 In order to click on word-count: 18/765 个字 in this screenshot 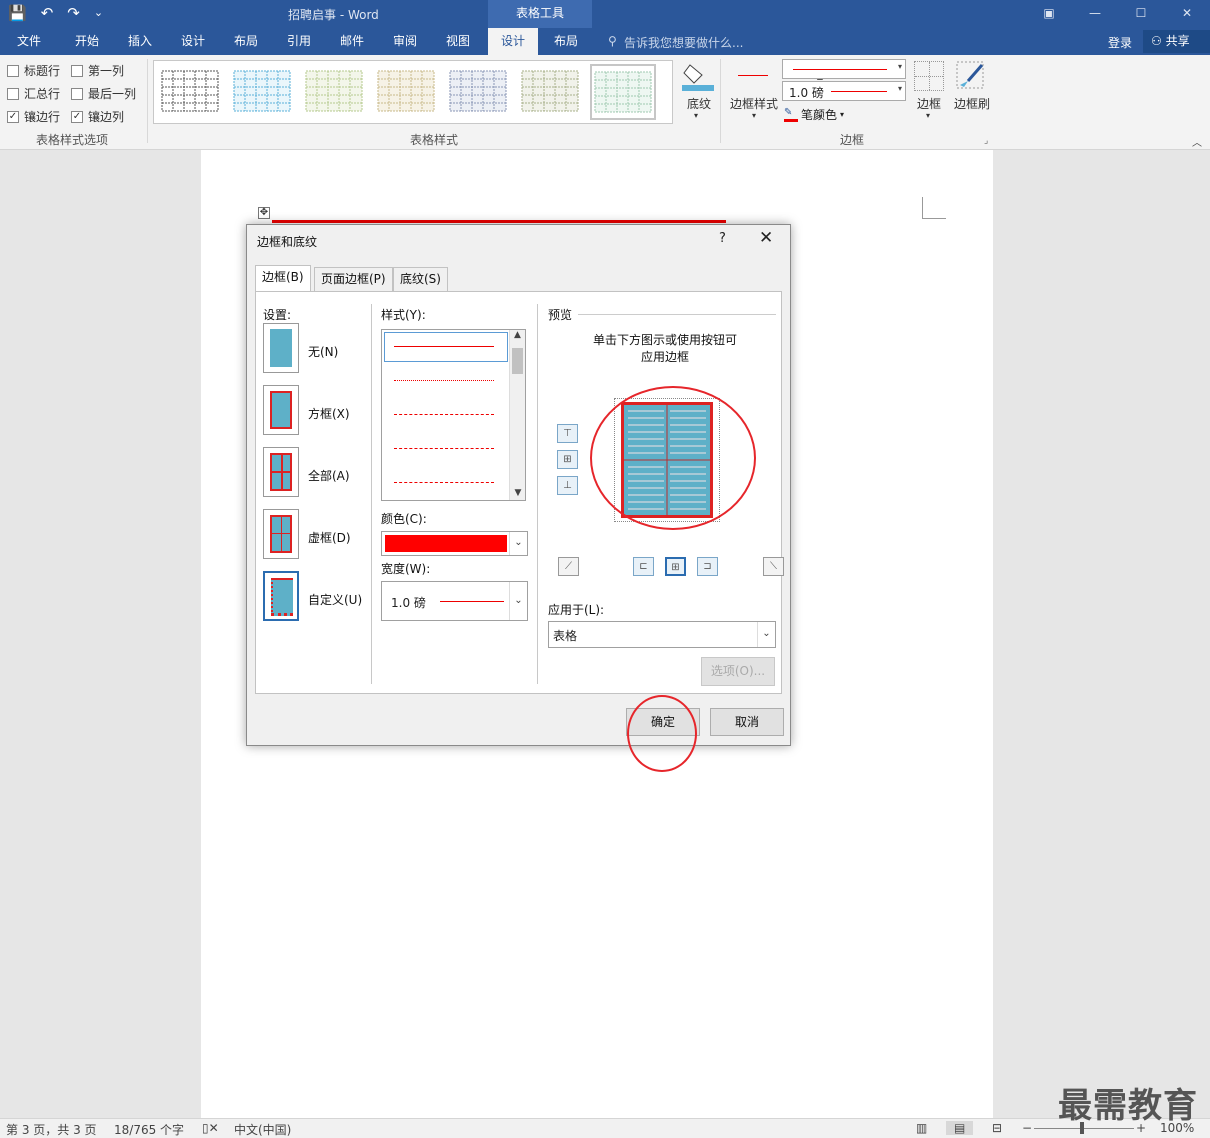, I will do `click(149, 1129)`.